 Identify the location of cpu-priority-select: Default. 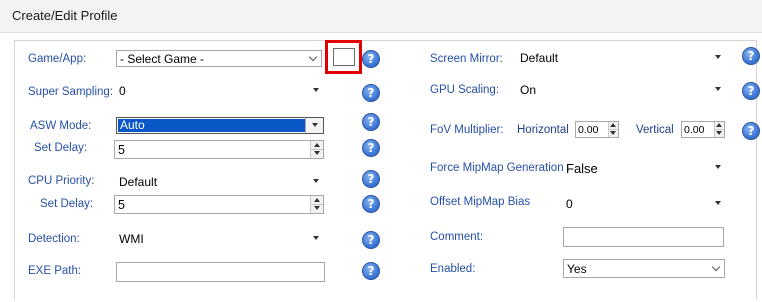
(219, 182).